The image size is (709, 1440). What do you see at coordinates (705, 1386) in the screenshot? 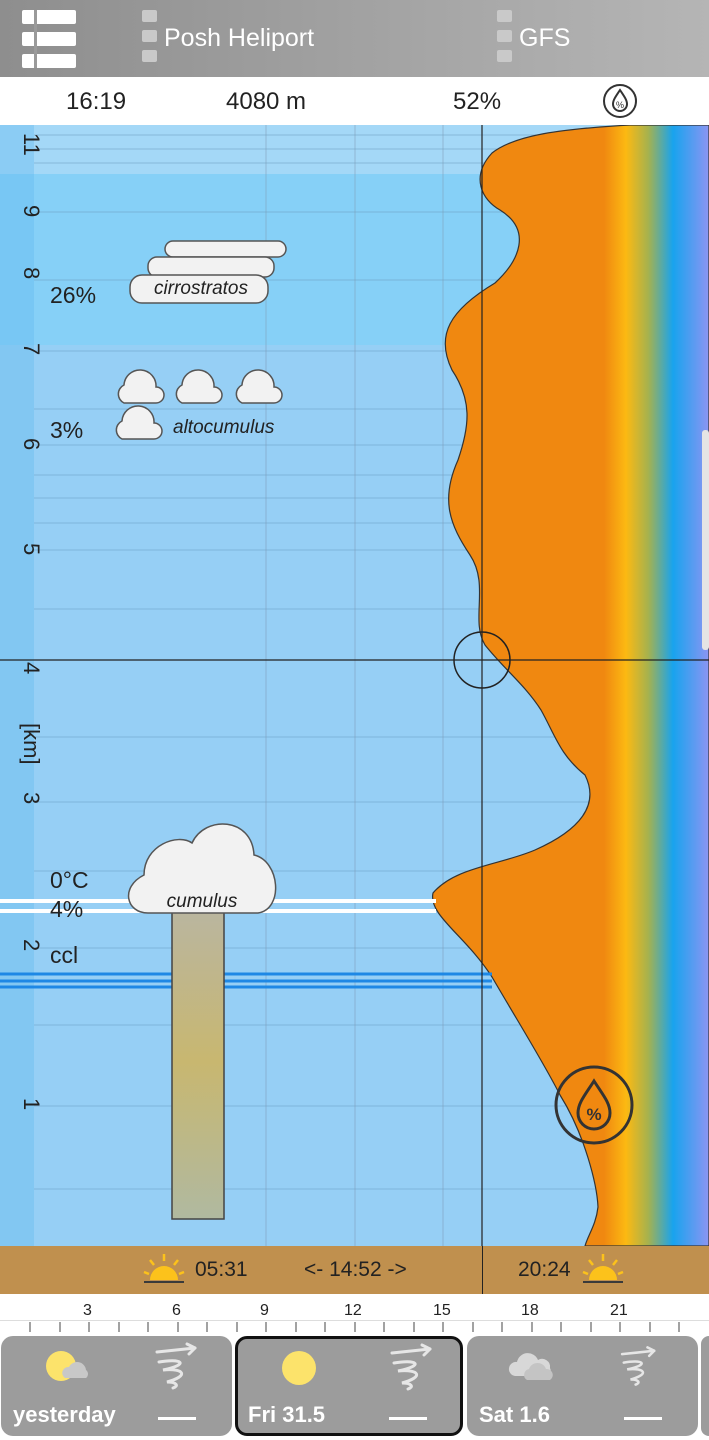
I see `day-card-next-partial` at bounding box center [705, 1386].